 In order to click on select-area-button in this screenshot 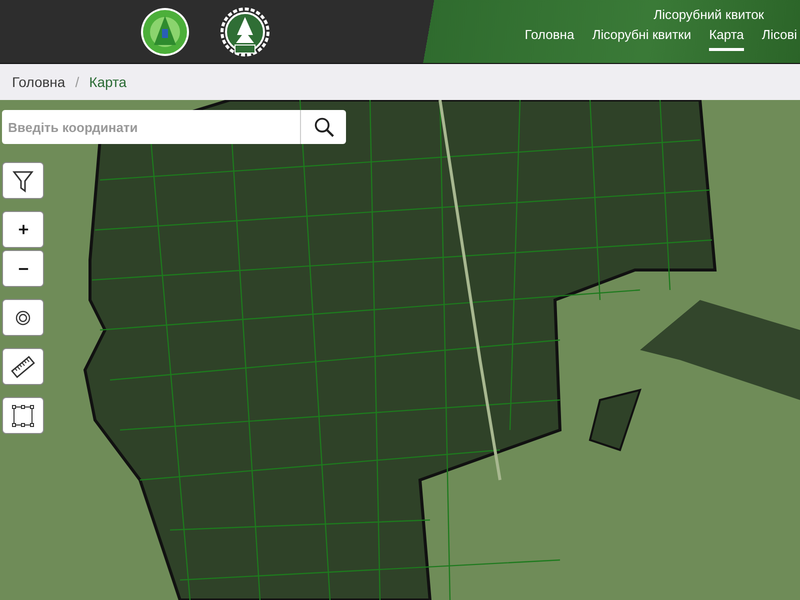, I will do `click(23, 415)`.